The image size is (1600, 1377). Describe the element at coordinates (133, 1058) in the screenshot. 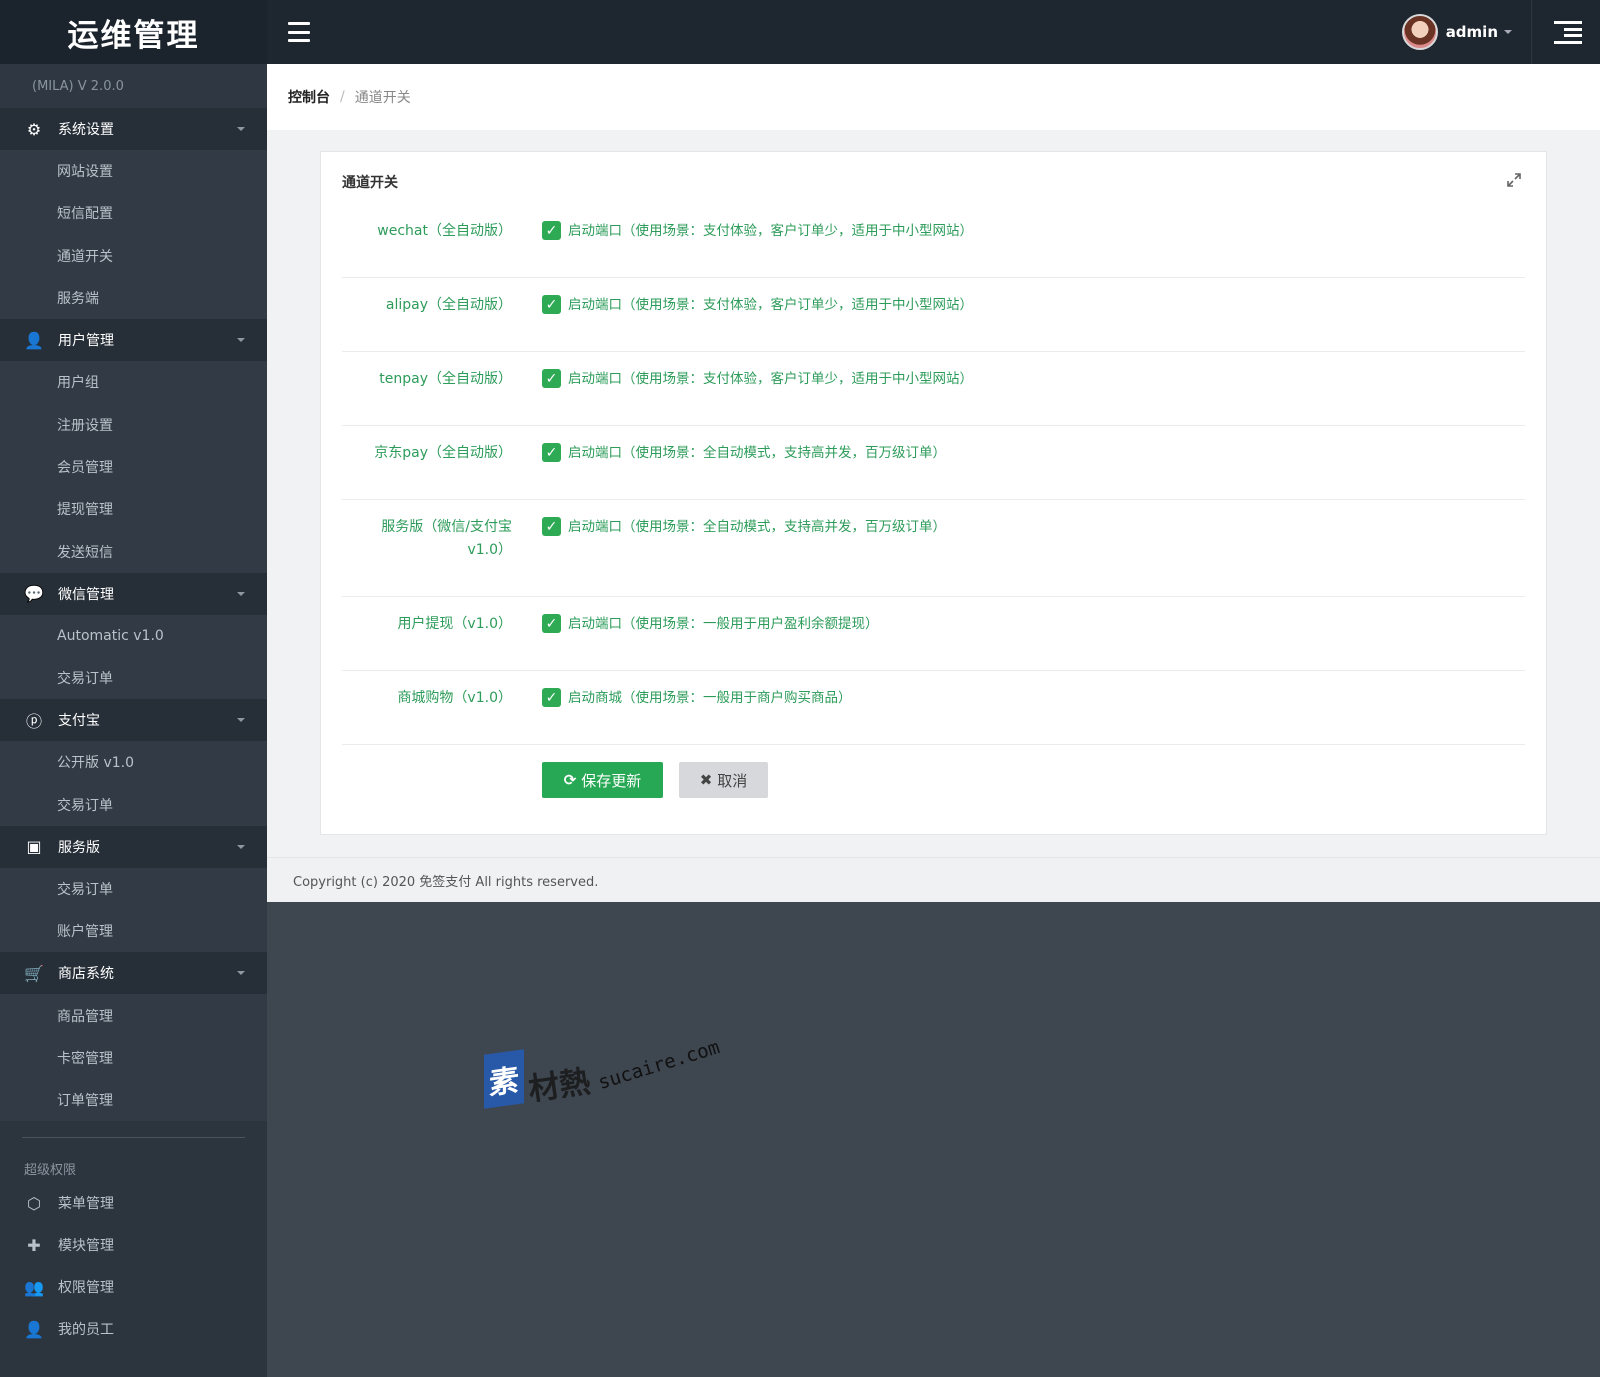

I see `sidebar-item: 卡密管理` at that location.